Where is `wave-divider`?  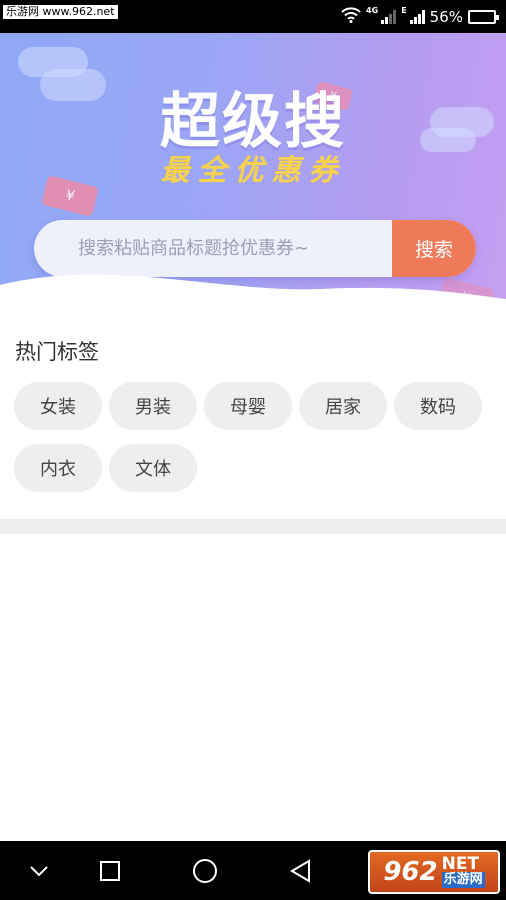
wave-divider is located at coordinates (253, 298).